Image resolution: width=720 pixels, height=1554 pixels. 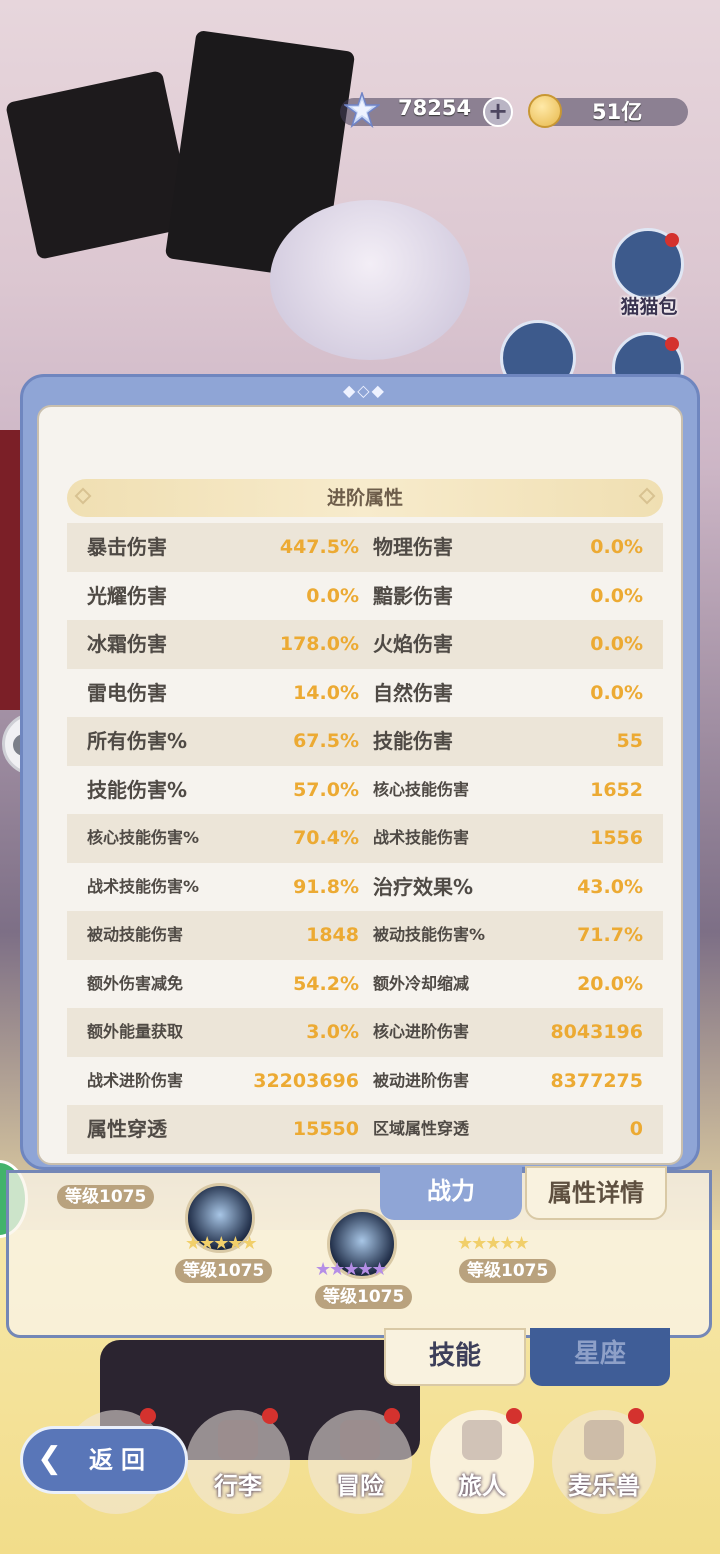 I want to click on attribute-value: 3.0%, so click(x=332, y=1032).